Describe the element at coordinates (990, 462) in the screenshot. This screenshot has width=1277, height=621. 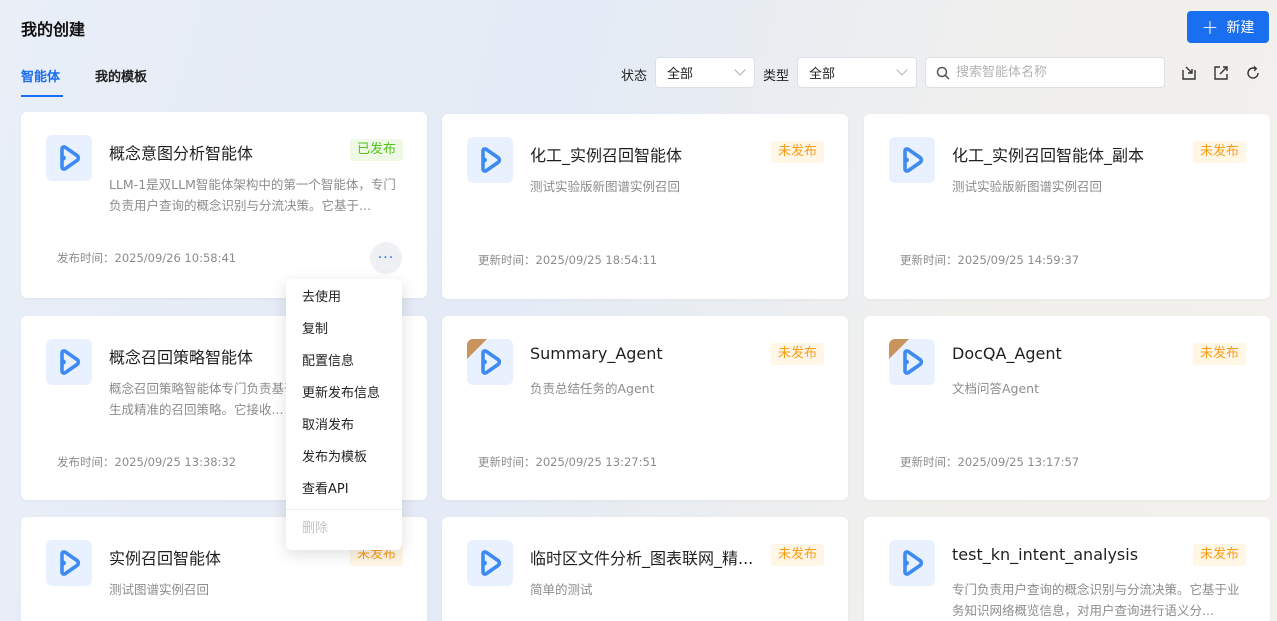
I see `update-time: 更新时间：2025/09/25 13:17:57` at that location.